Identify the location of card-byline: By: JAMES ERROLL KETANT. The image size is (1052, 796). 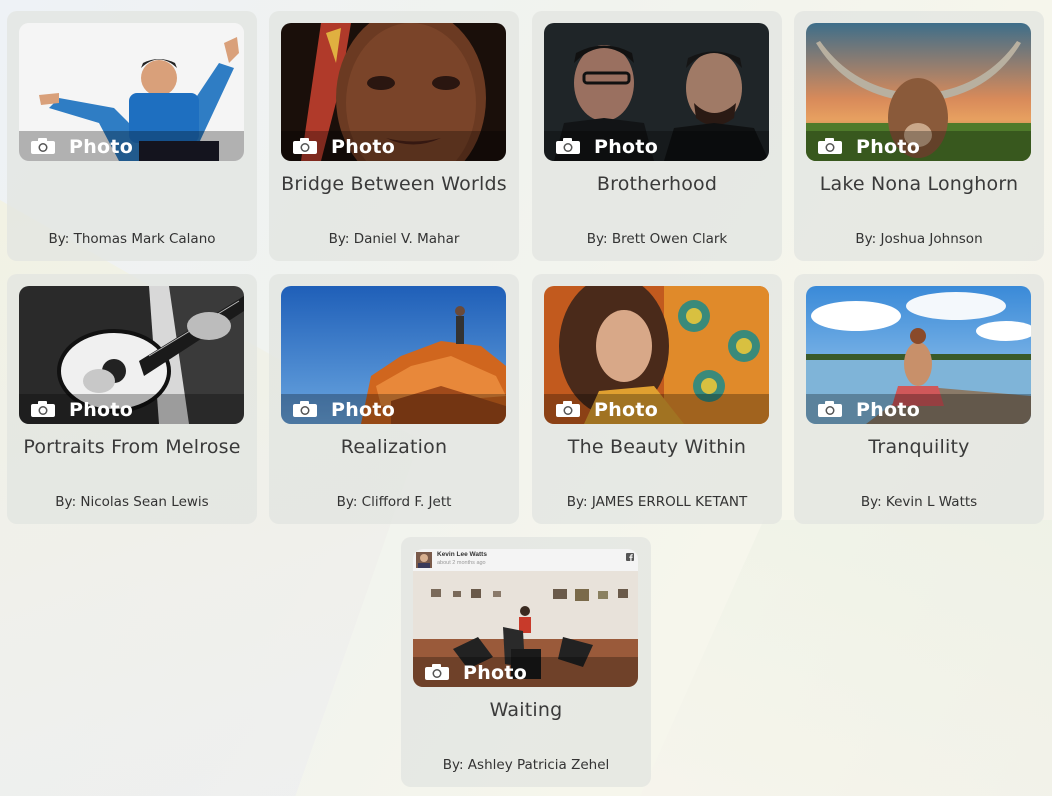
(657, 502).